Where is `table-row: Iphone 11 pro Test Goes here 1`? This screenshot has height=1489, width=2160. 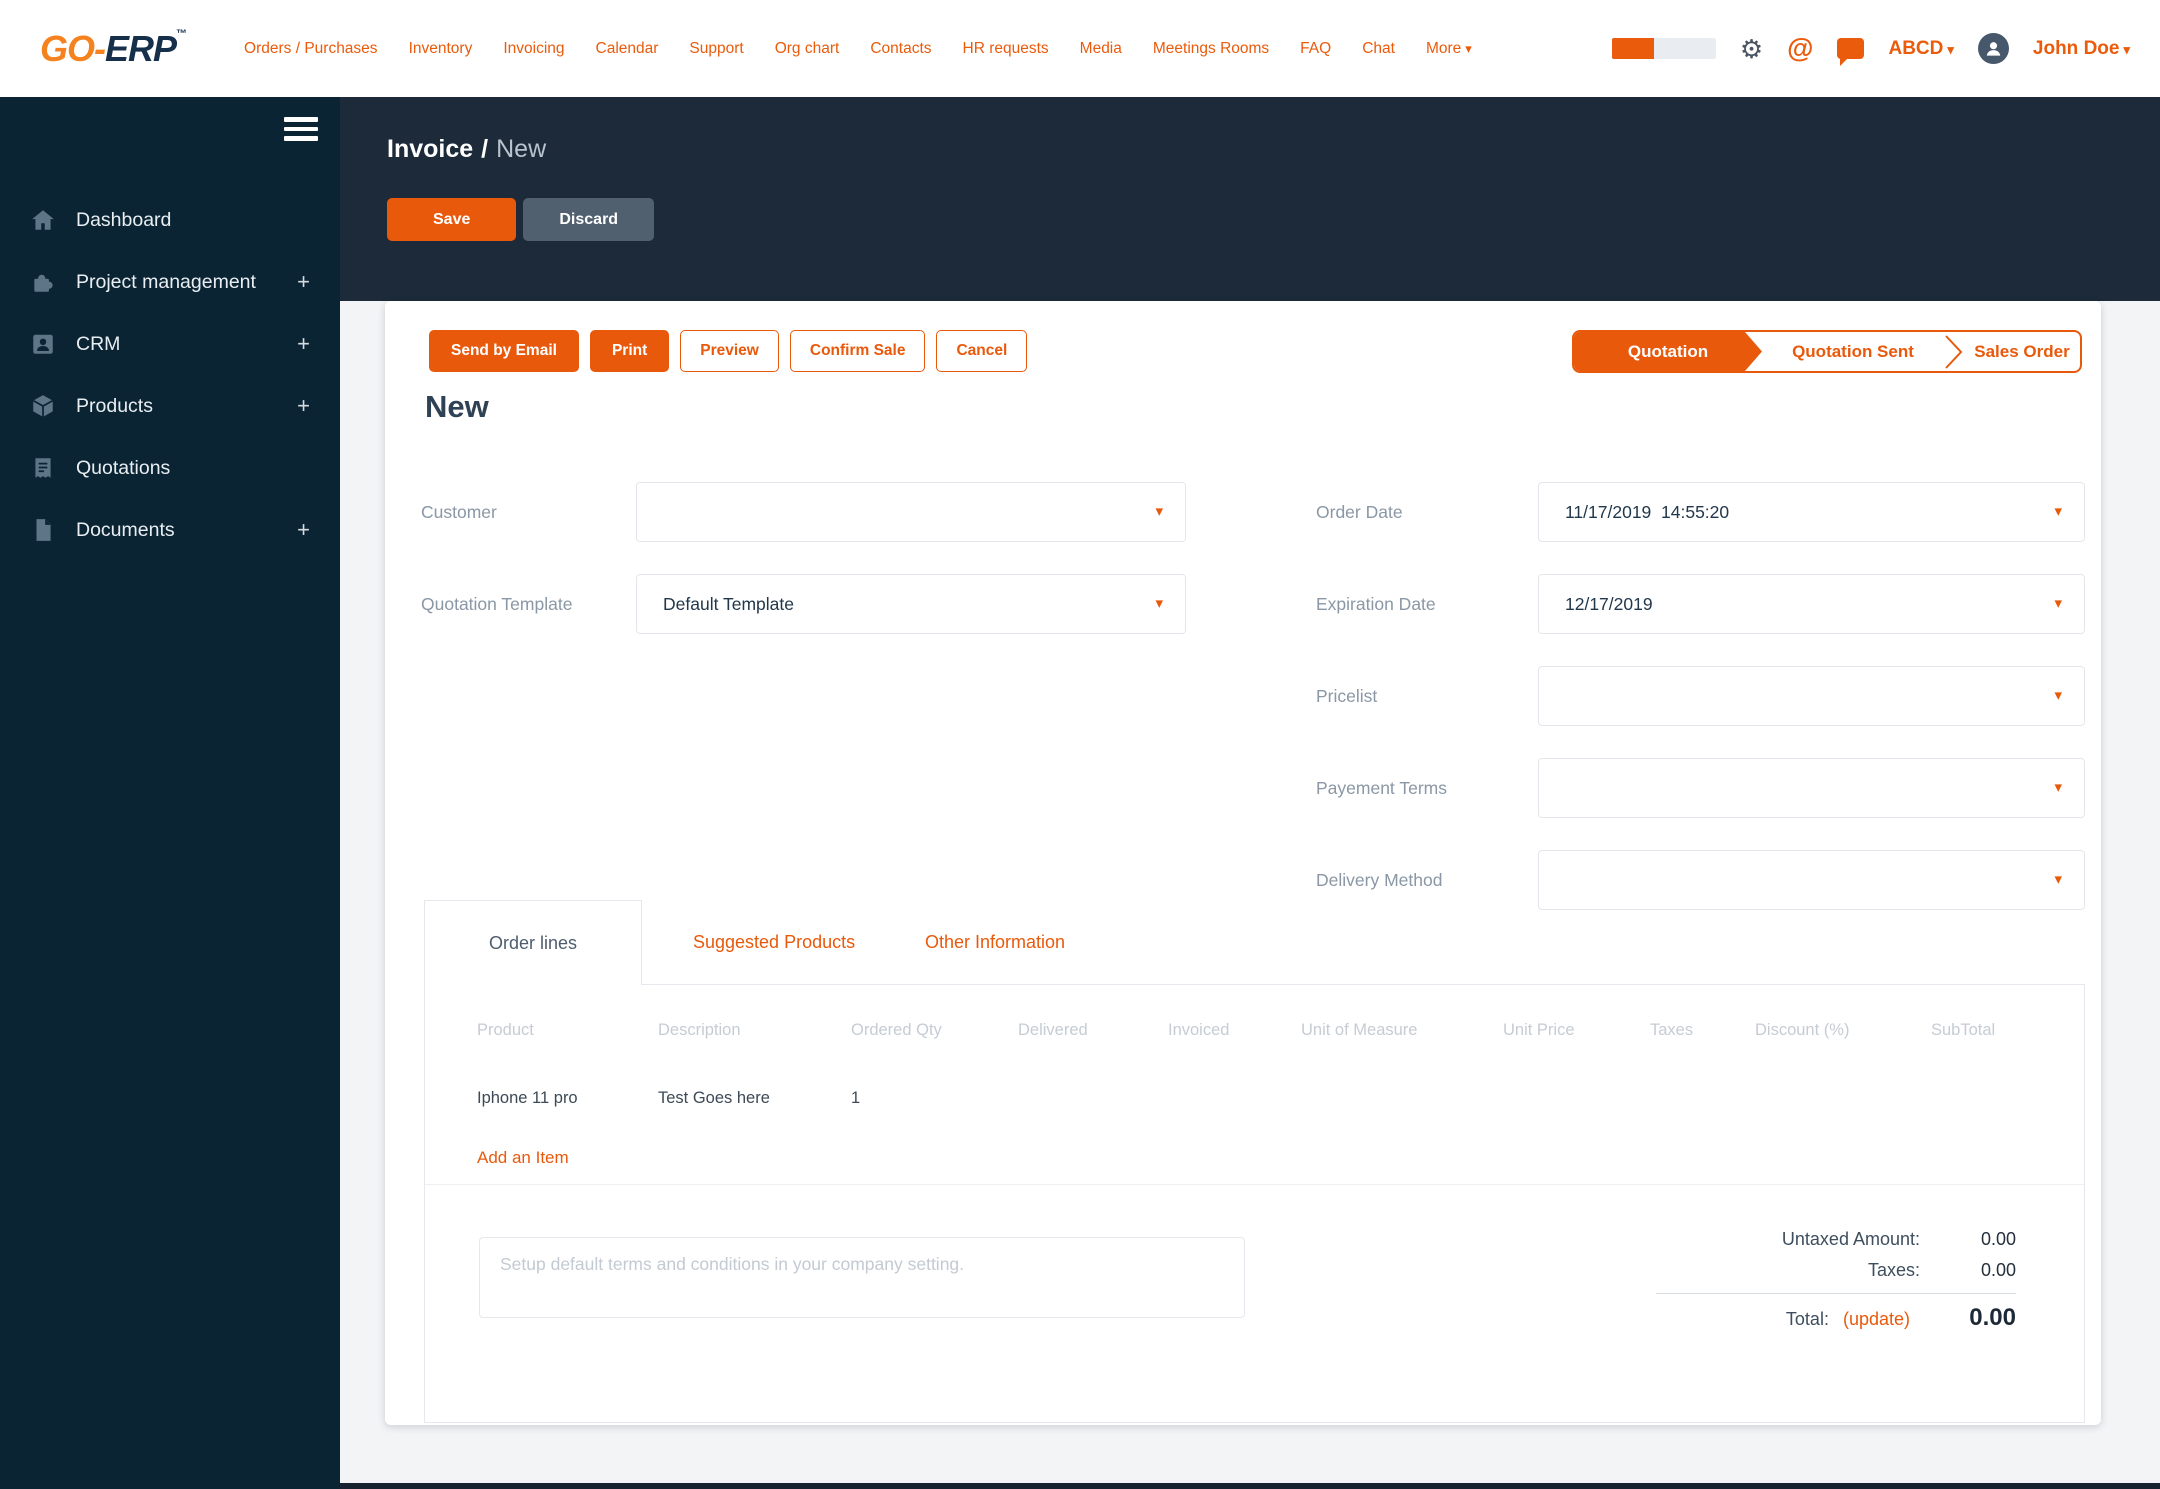 table-row: Iphone 11 pro Test Goes here 1 is located at coordinates (1271, 1098).